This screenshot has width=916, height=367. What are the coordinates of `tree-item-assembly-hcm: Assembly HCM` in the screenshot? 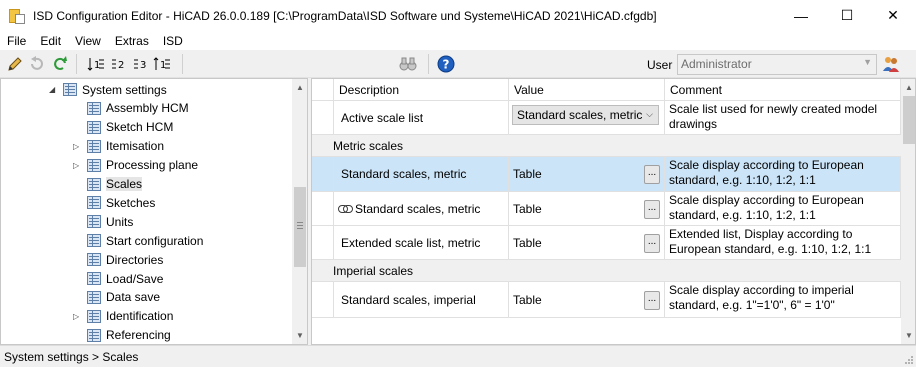 It's located at (138, 108).